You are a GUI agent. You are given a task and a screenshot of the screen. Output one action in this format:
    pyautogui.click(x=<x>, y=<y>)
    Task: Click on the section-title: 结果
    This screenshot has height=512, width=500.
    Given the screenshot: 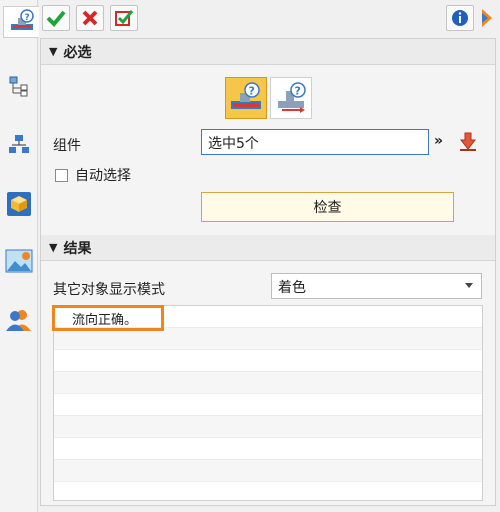 What is the action you would take?
    pyautogui.click(x=77, y=248)
    